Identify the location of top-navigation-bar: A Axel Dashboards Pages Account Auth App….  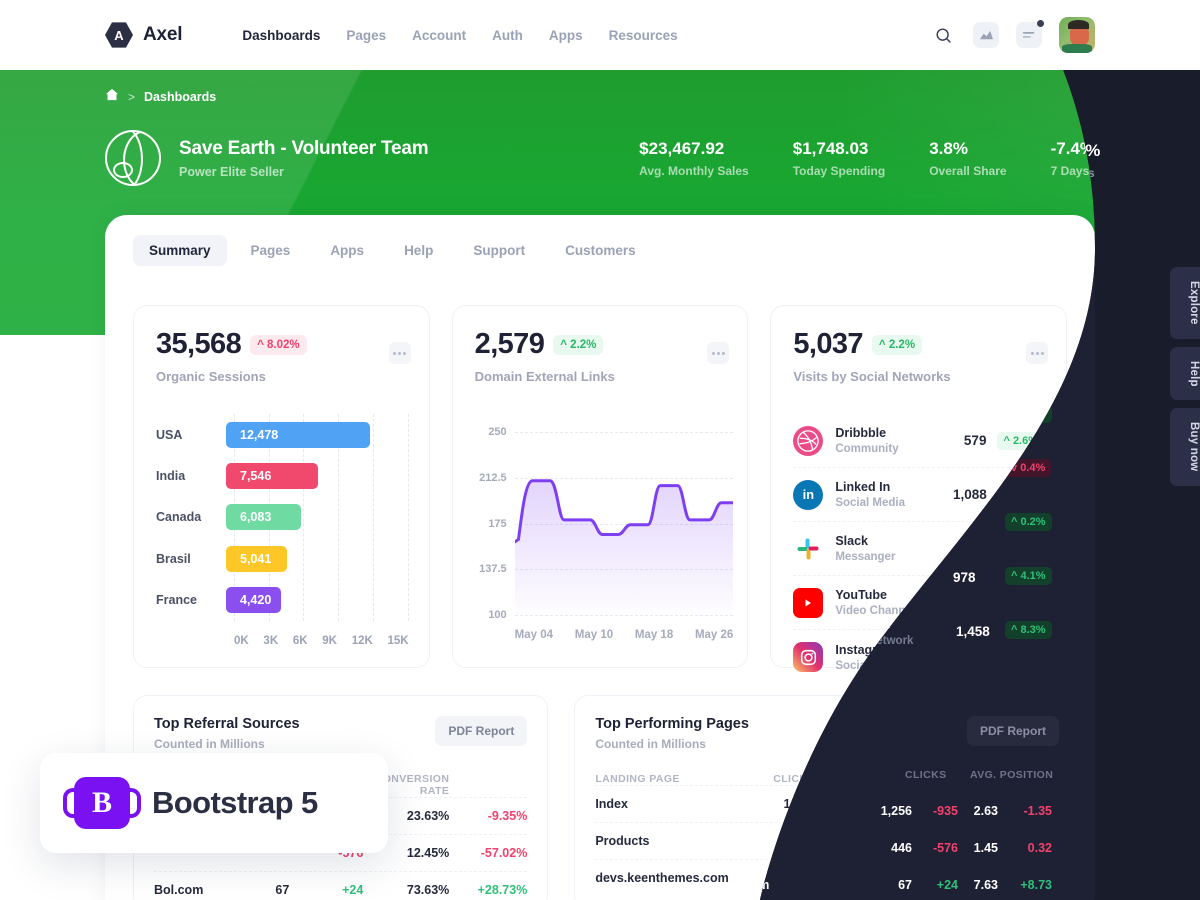
(600, 35).